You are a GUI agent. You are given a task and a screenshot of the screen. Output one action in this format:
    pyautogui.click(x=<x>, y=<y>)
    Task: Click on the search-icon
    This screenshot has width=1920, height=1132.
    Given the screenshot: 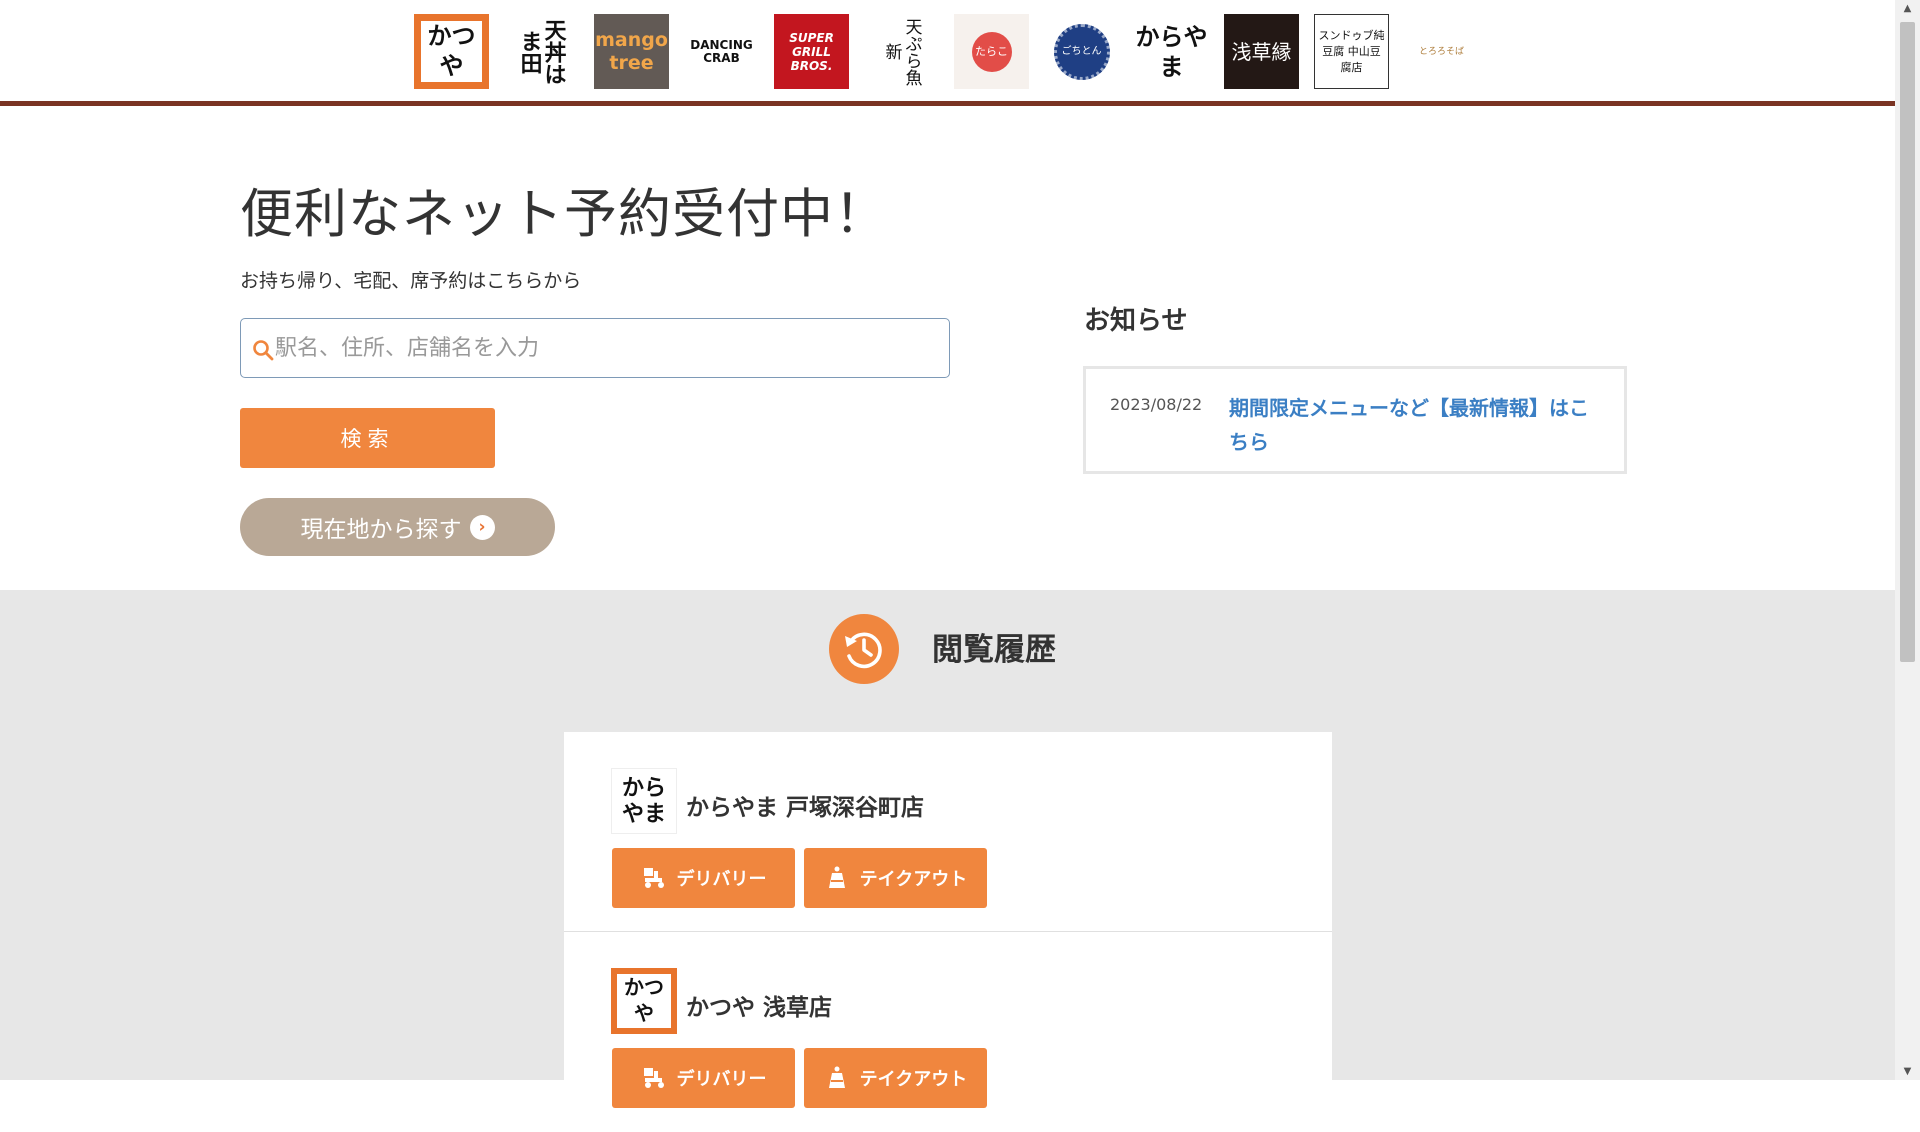 What is the action you would take?
    pyautogui.click(x=263, y=350)
    